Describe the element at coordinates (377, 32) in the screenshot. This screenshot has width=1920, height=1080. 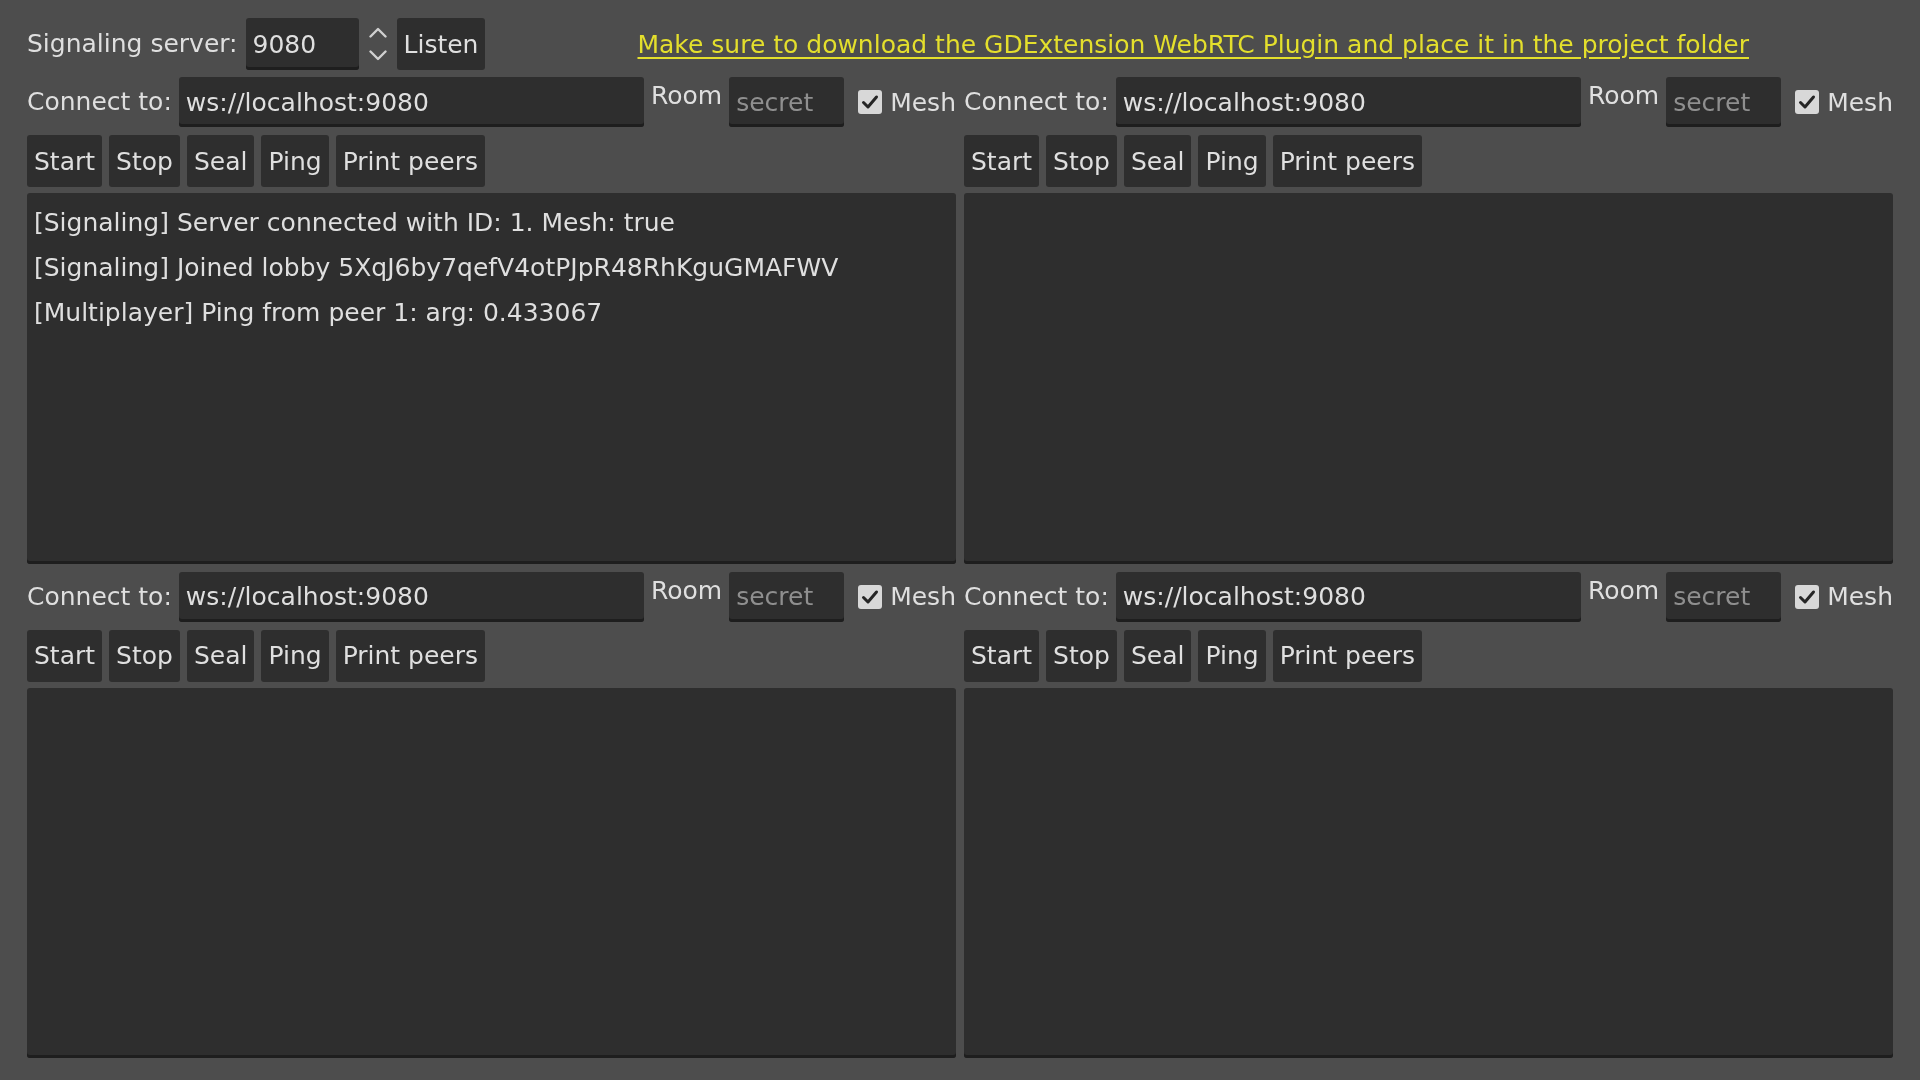
I see `chevron-up-icon` at that location.